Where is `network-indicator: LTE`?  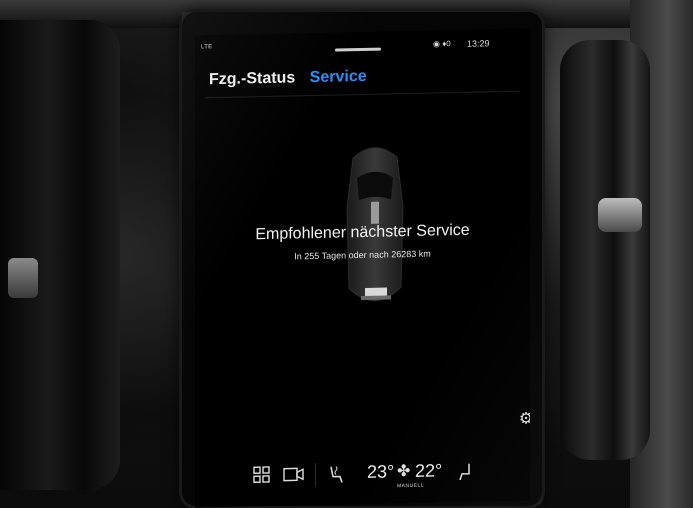 network-indicator: LTE is located at coordinates (207, 47).